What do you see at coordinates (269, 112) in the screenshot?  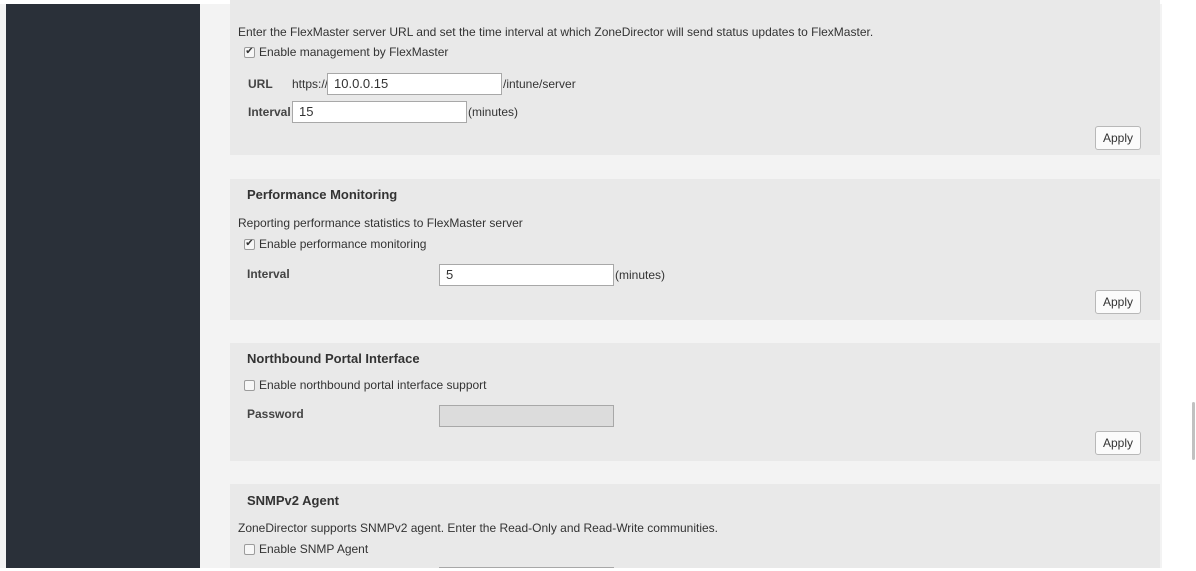 I see `flexmaster-interval-label: Interval` at bounding box center [269, 112].